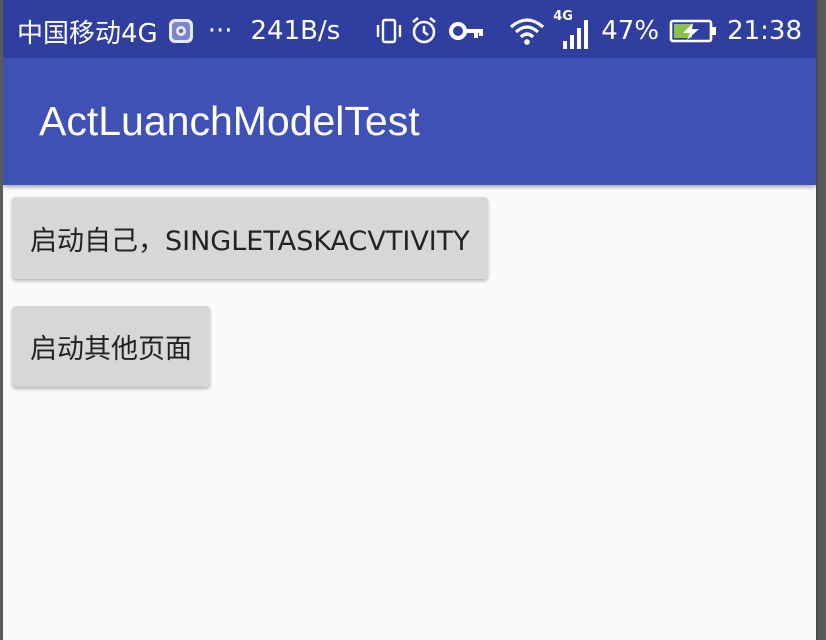  What do you see at coordinates (693, 31) in the screenshot?
I see `battery-charging-icon` at bounding box center [693, 31].